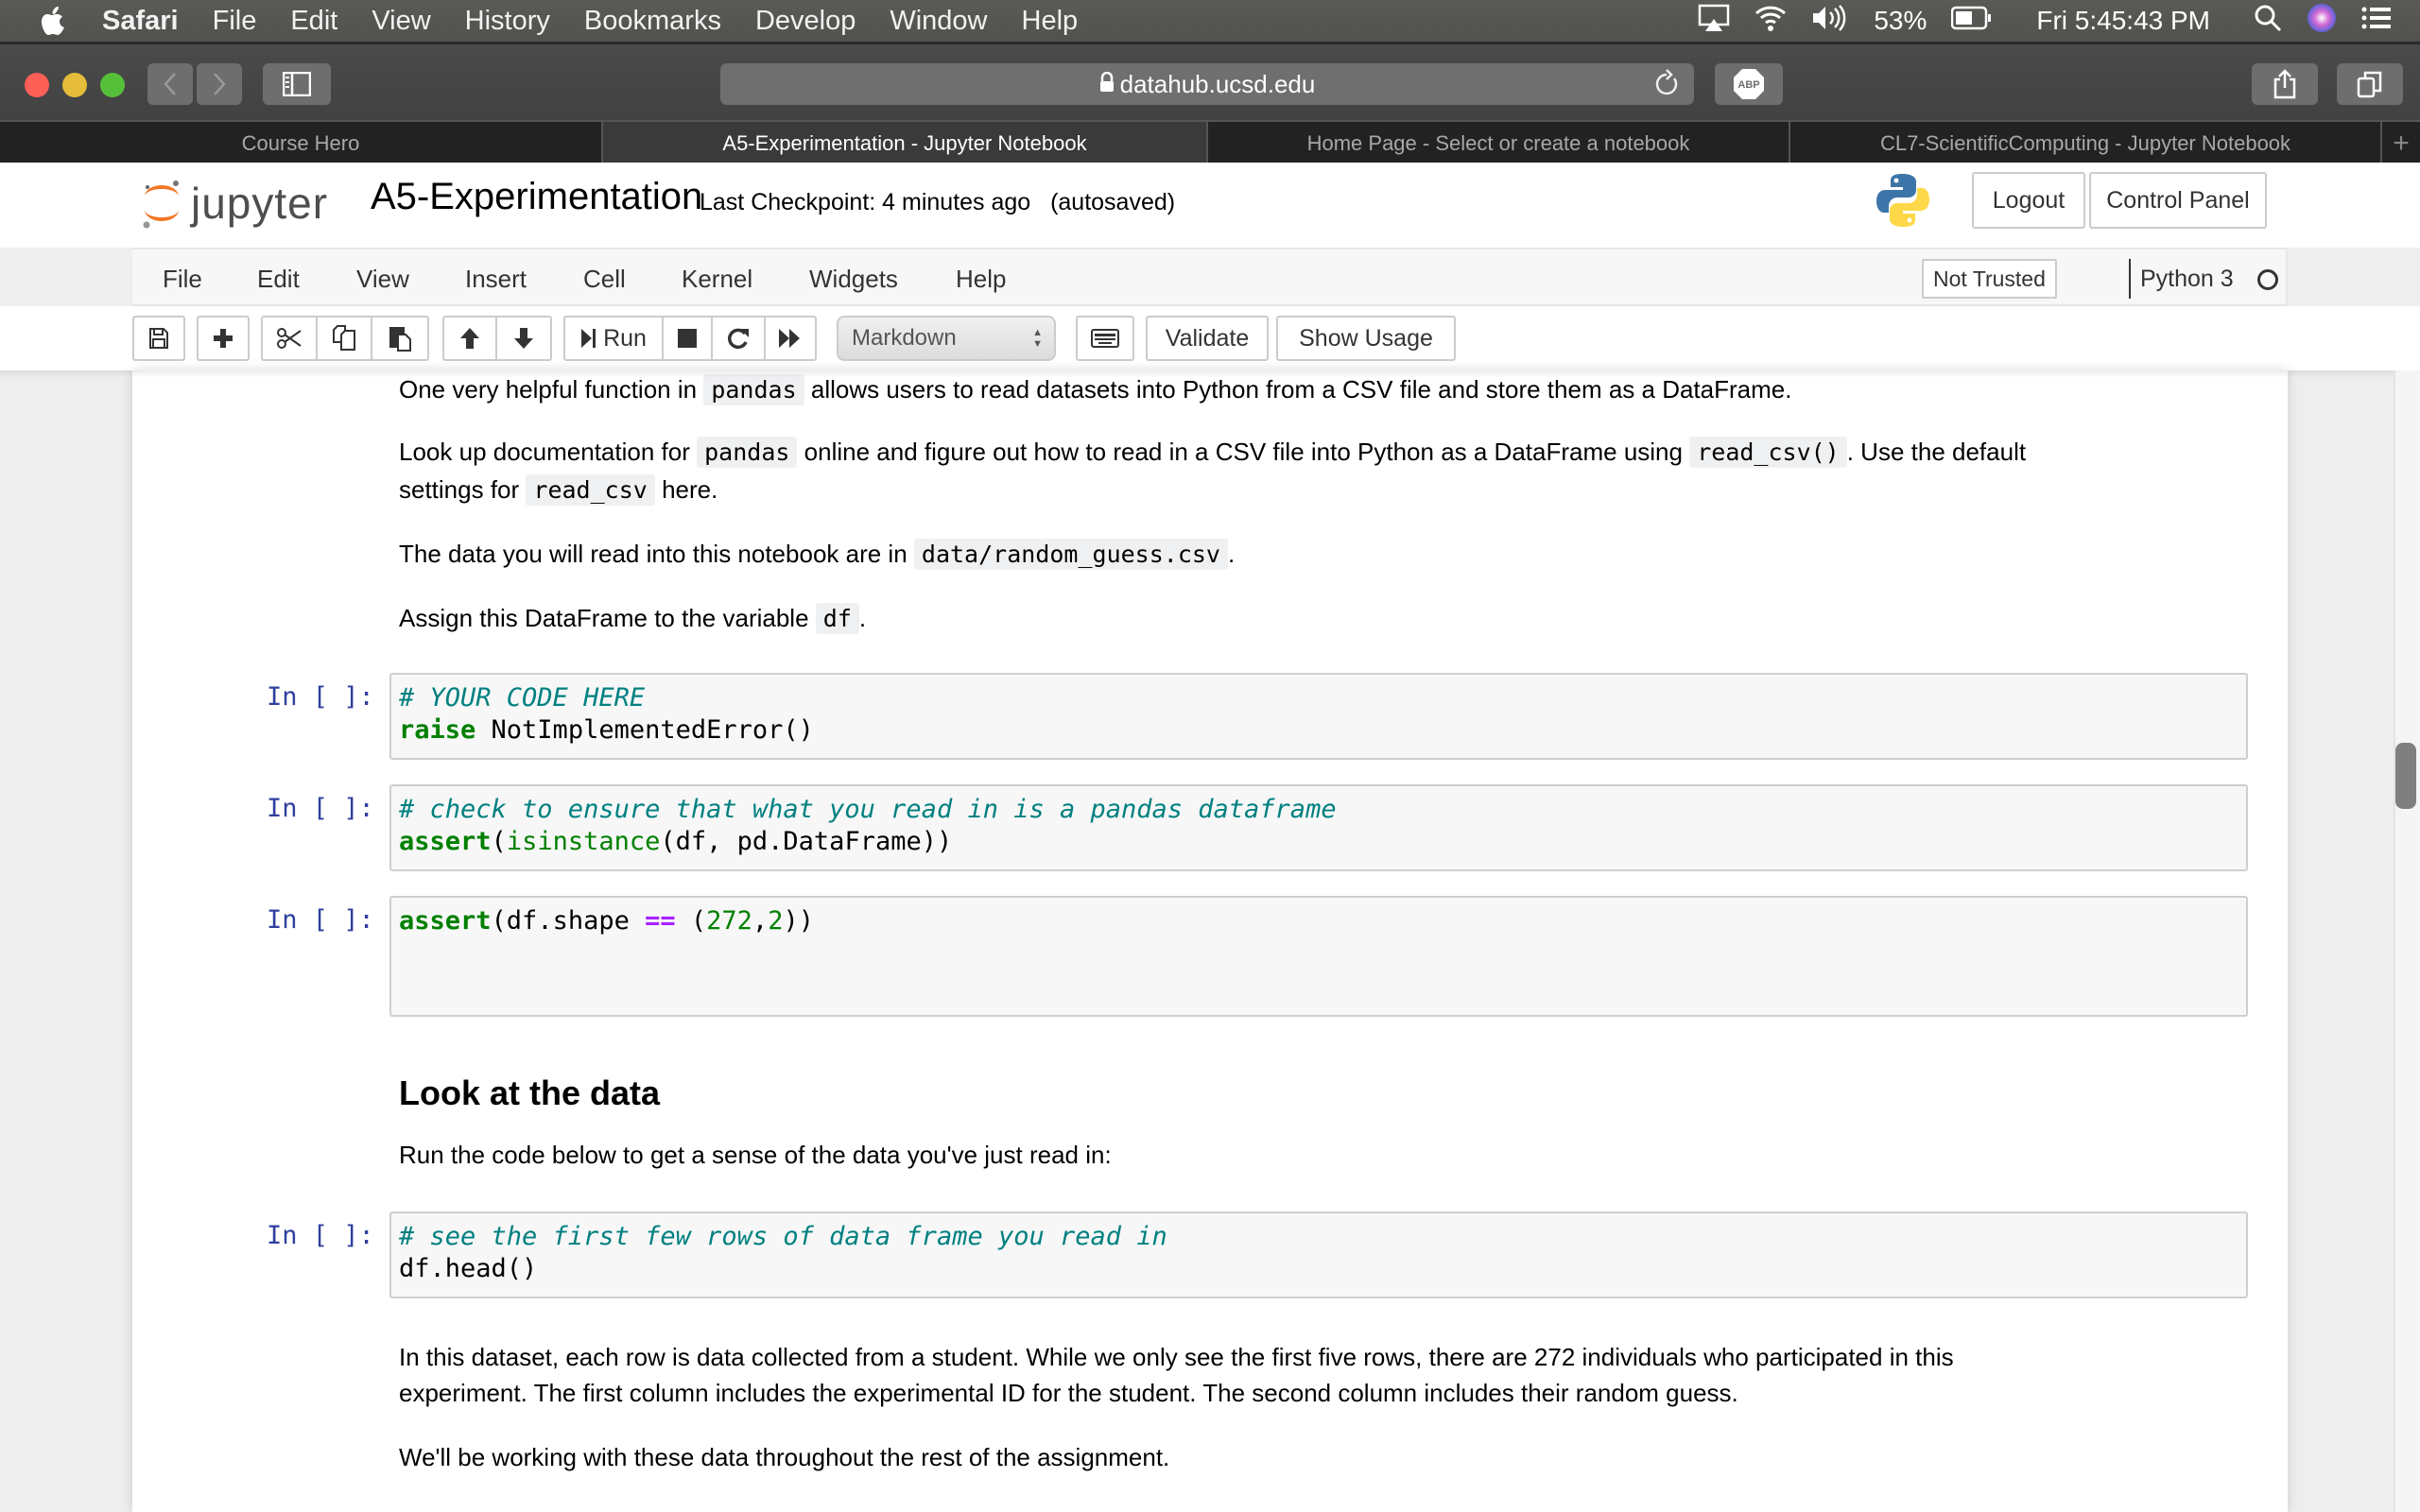  I want to click on airplay-icon, so click(1714, 21).